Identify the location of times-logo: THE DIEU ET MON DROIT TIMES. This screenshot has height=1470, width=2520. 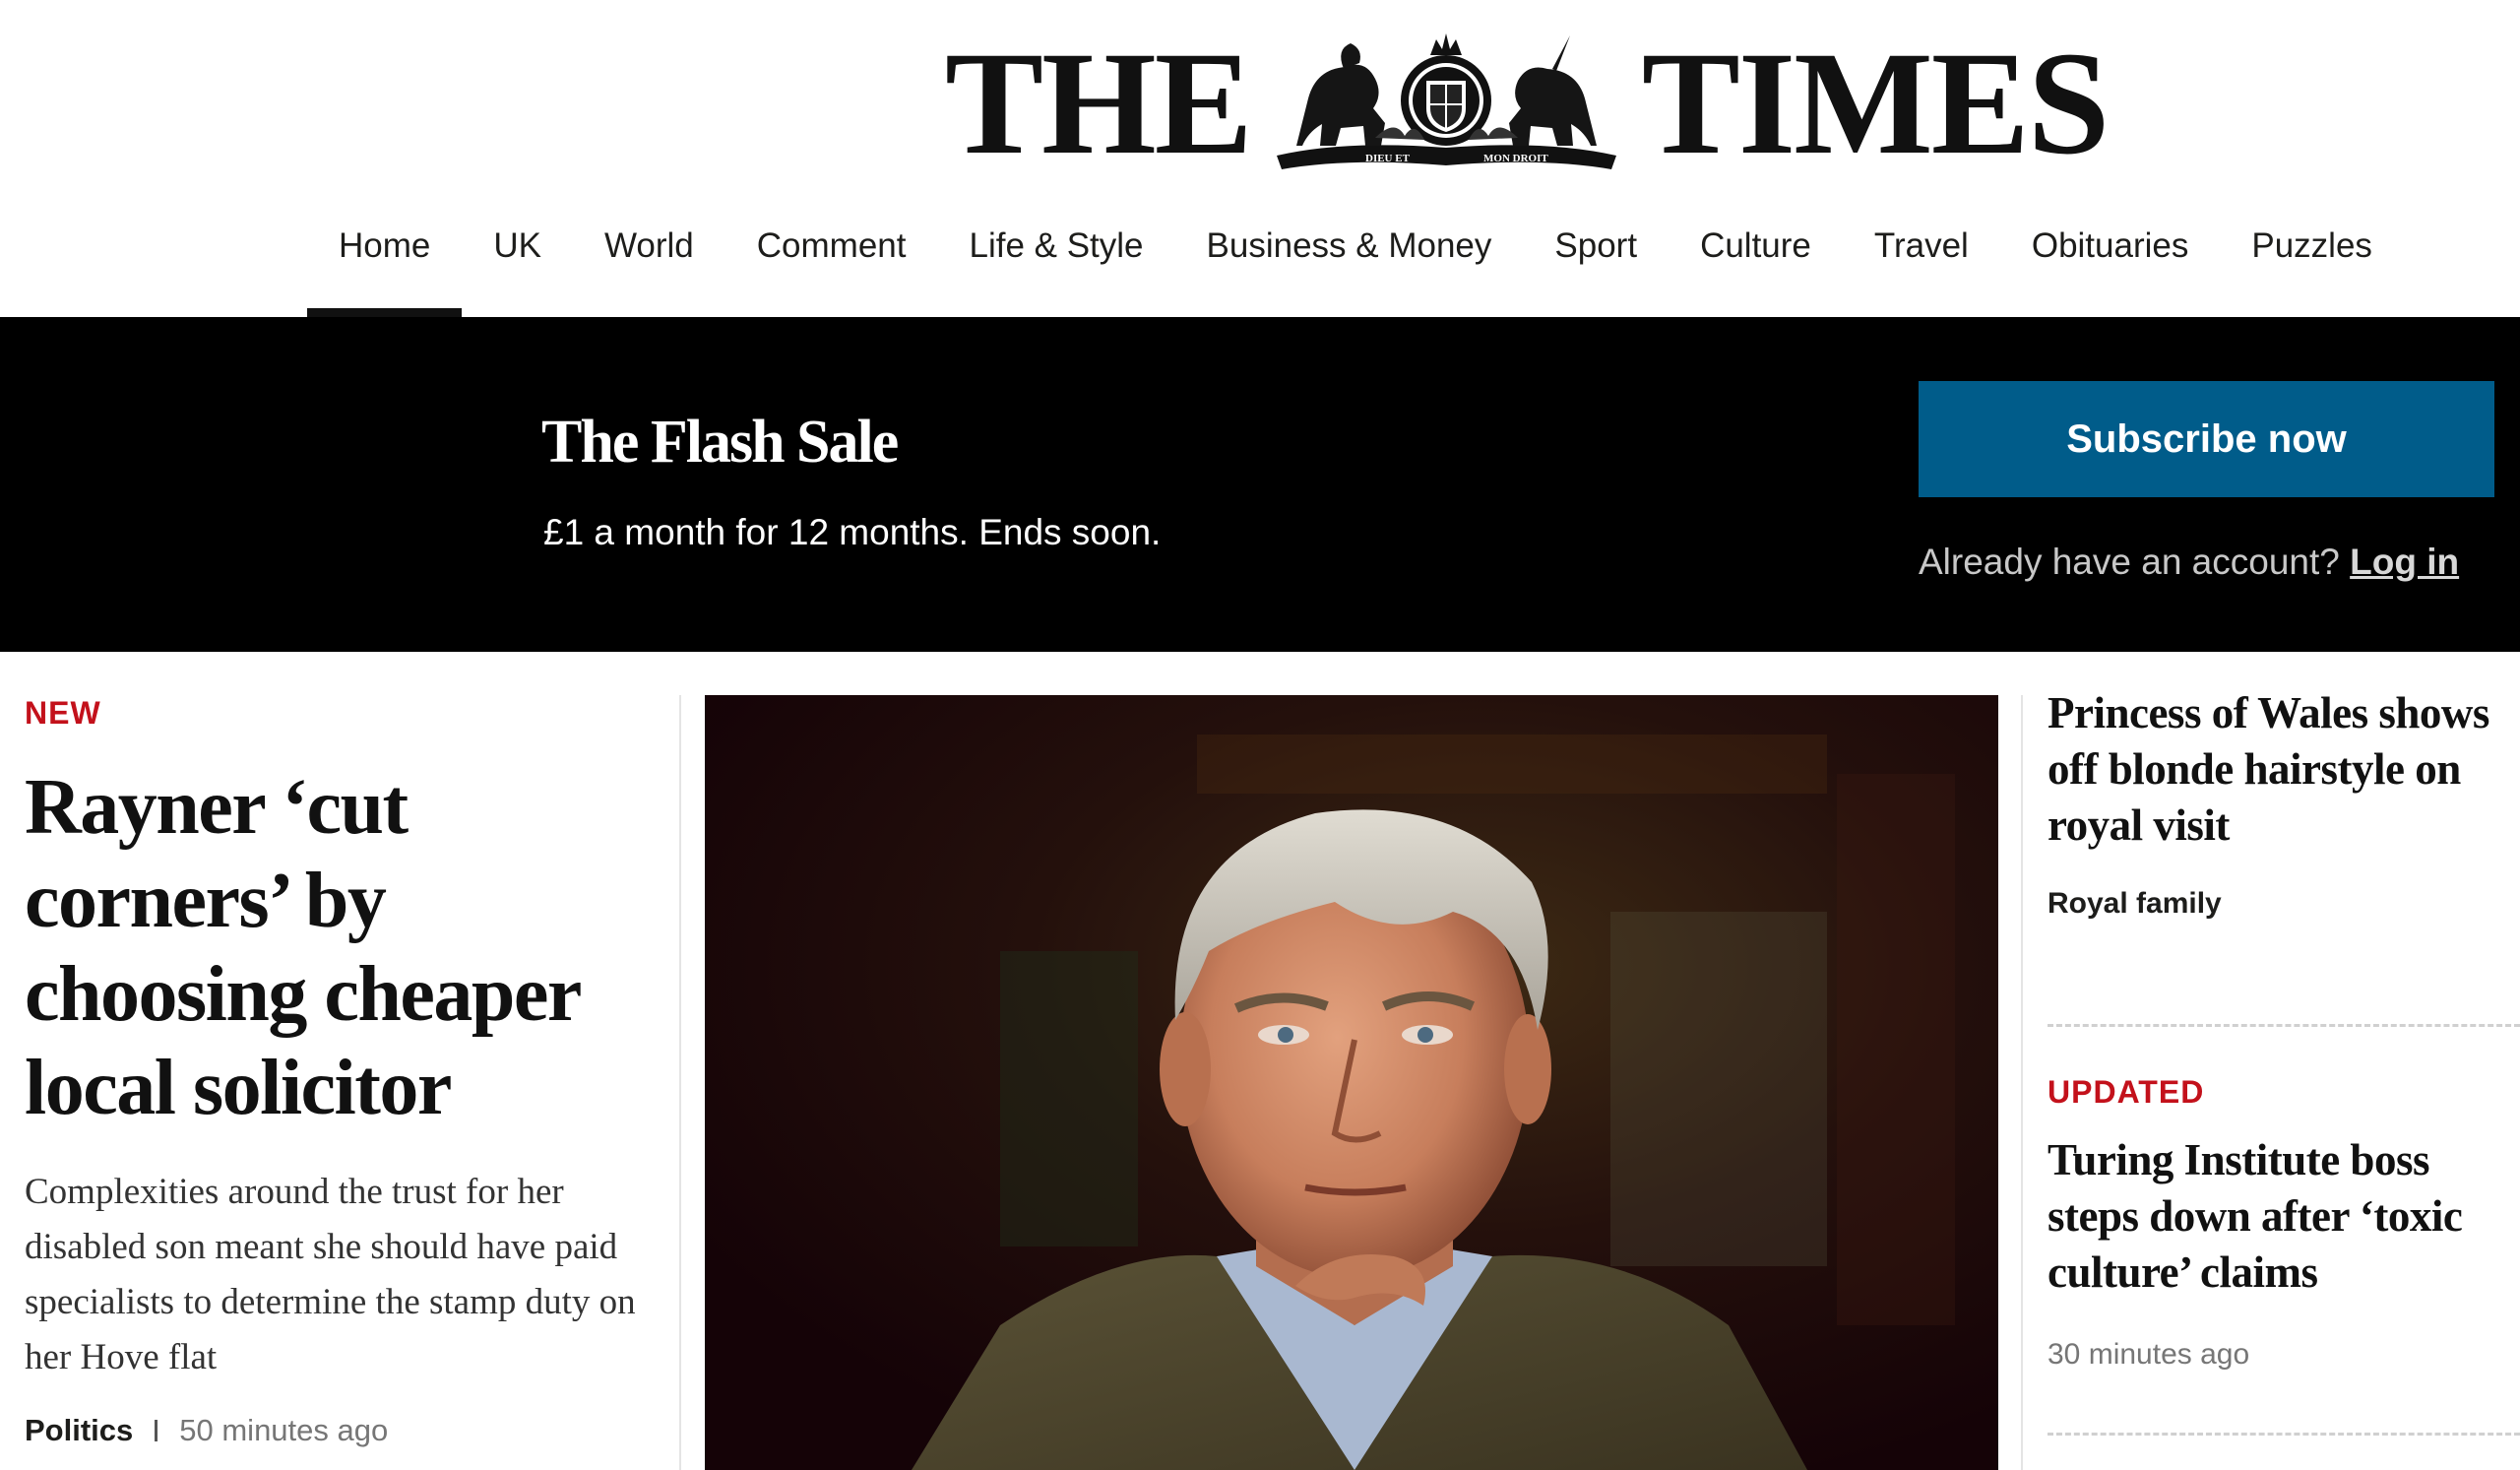
(1527, 103).